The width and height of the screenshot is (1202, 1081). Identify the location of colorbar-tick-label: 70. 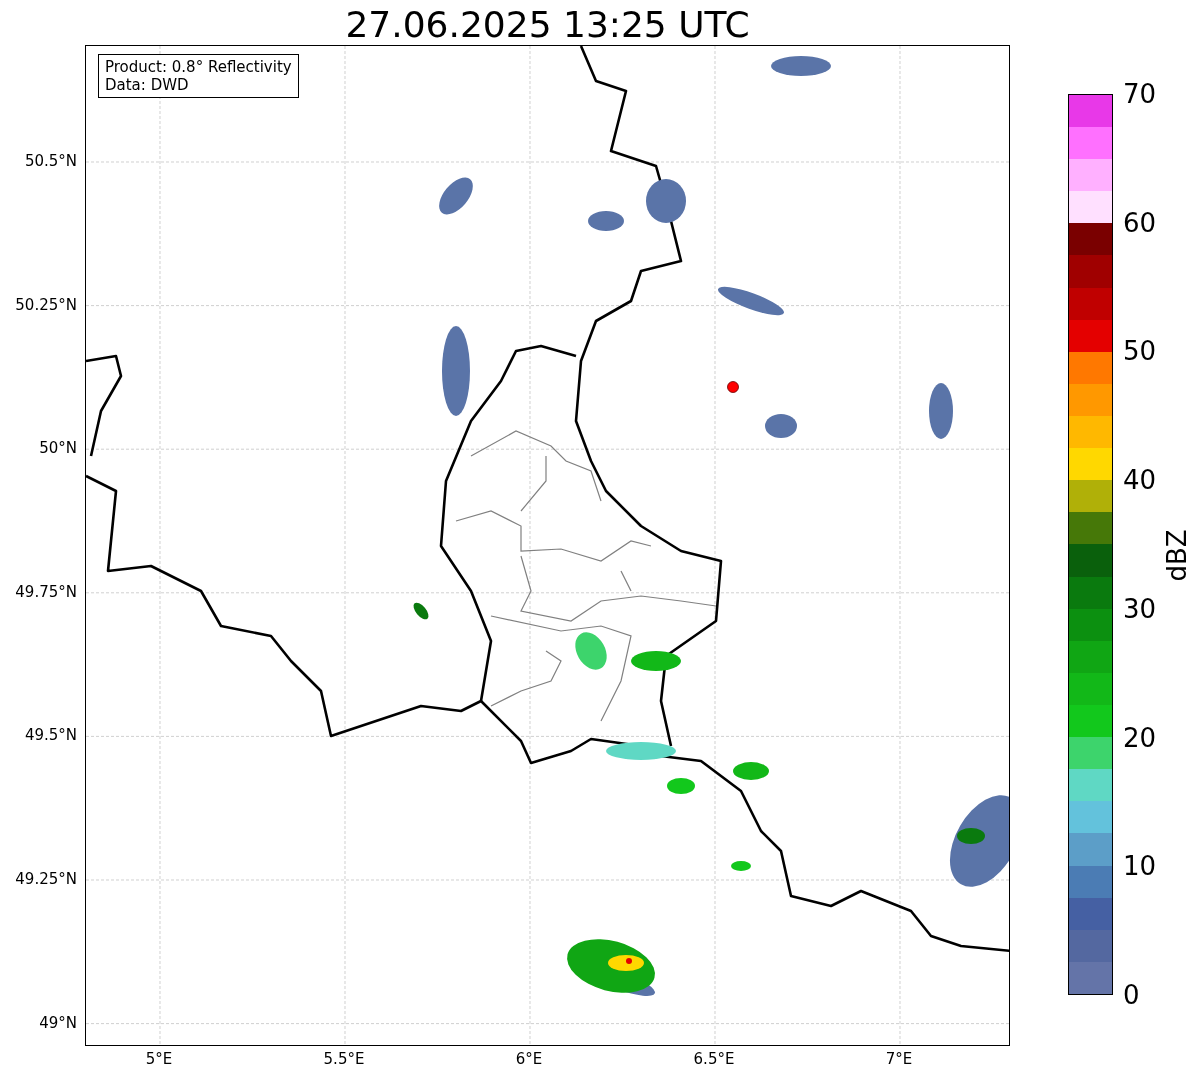
(1140, 94).